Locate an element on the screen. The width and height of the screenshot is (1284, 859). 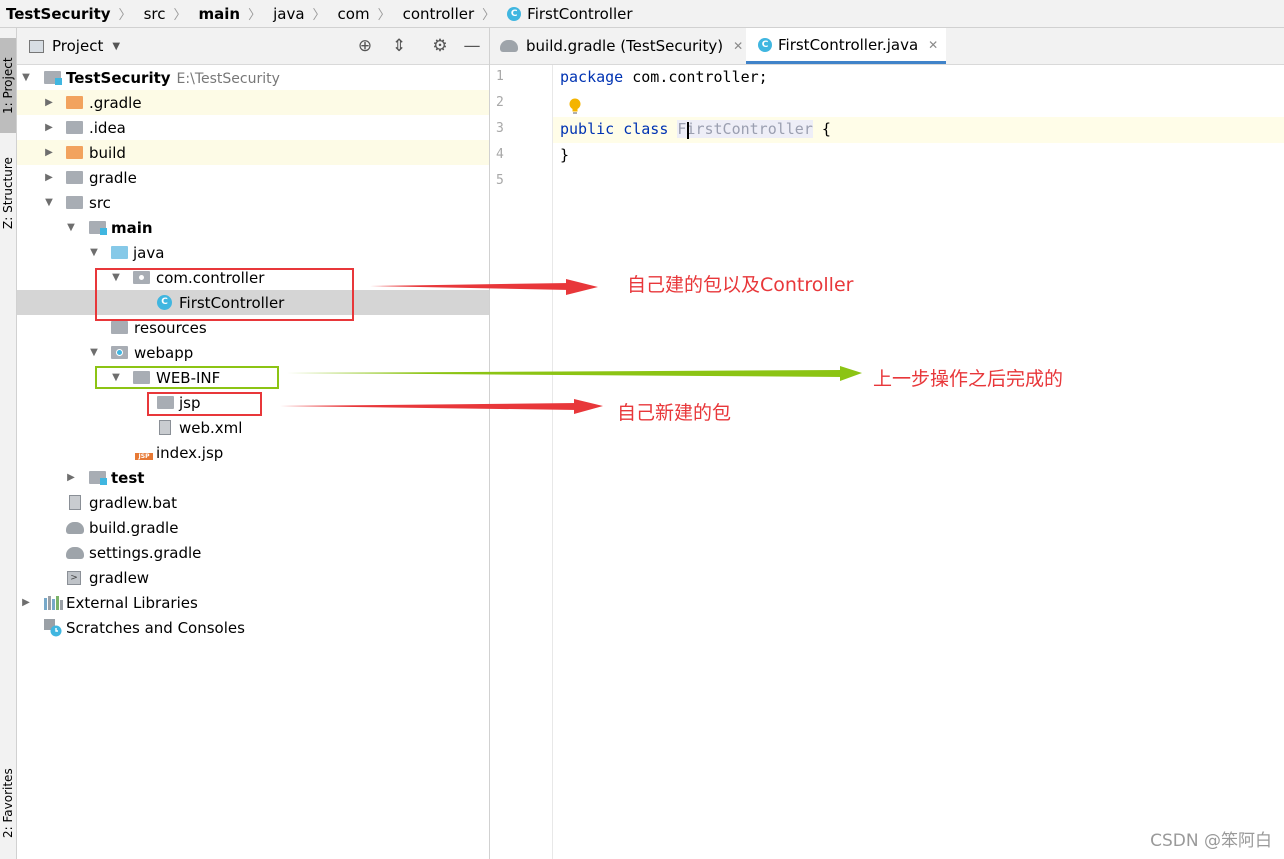
annotation-note-jsp: 自己新建的包 is located at coordinates (674, 413).